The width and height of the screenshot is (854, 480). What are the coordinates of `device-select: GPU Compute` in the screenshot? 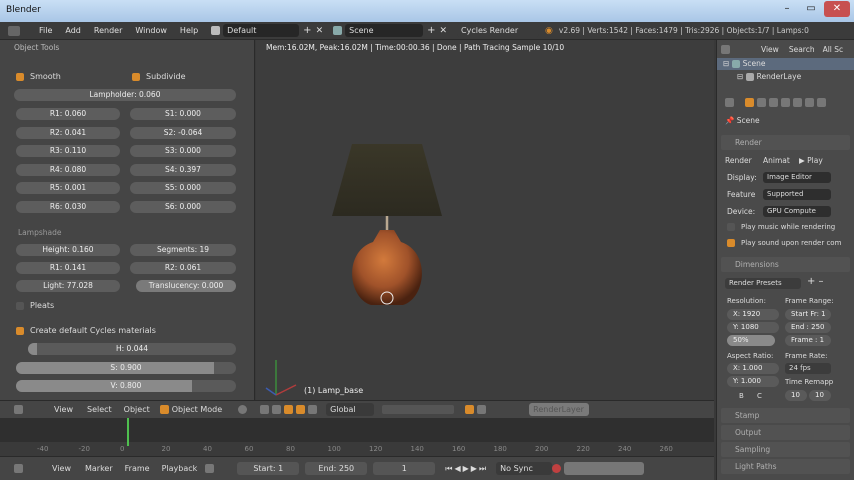 It's located at (797, 211).